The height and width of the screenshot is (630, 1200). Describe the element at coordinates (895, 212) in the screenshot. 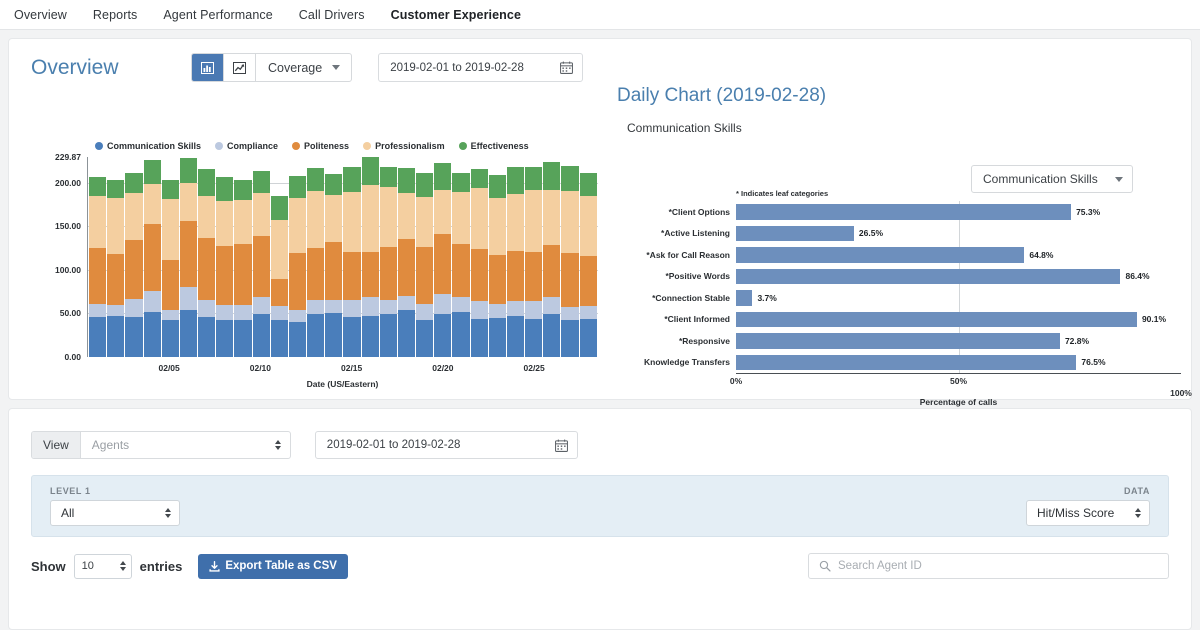

I see `hbar-row: *Client Options 75.3%` at that location.